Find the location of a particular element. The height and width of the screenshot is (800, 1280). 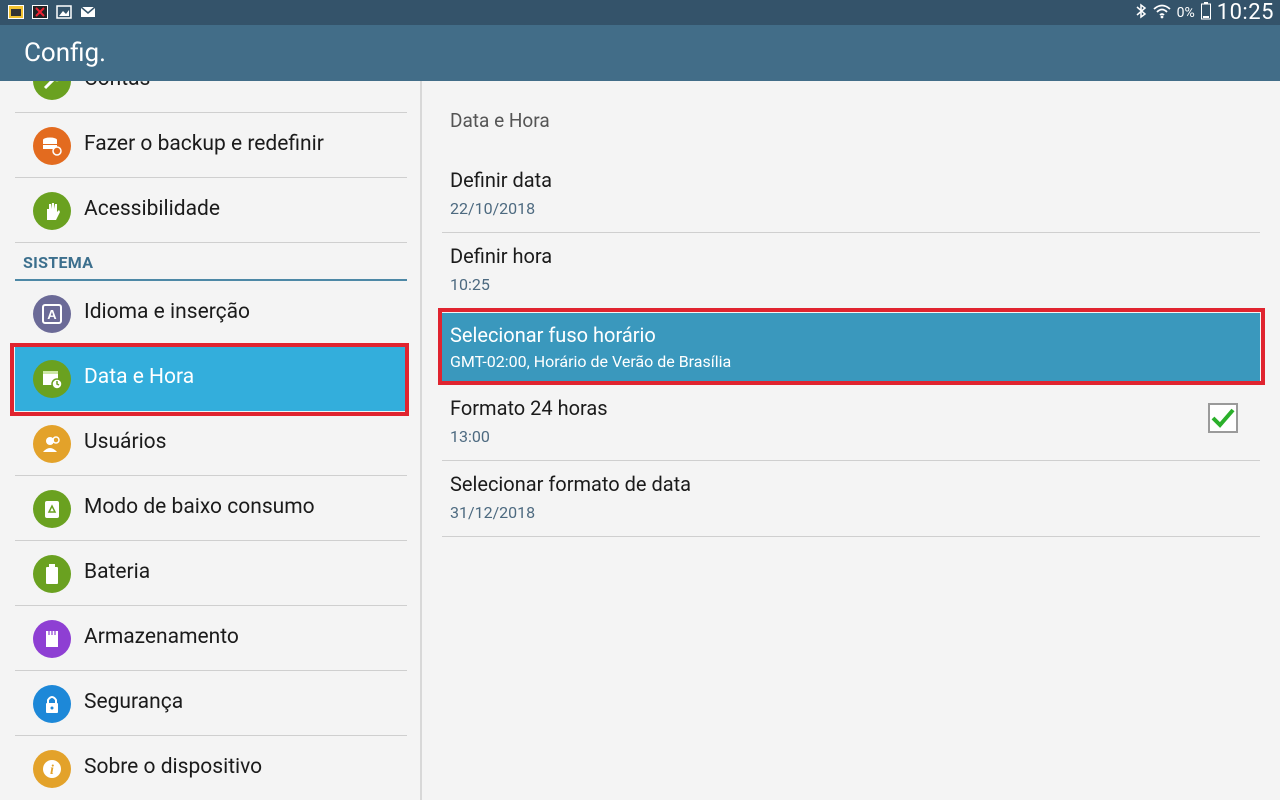

detail-title: Data e Hora is located at coordinates (500, 120).